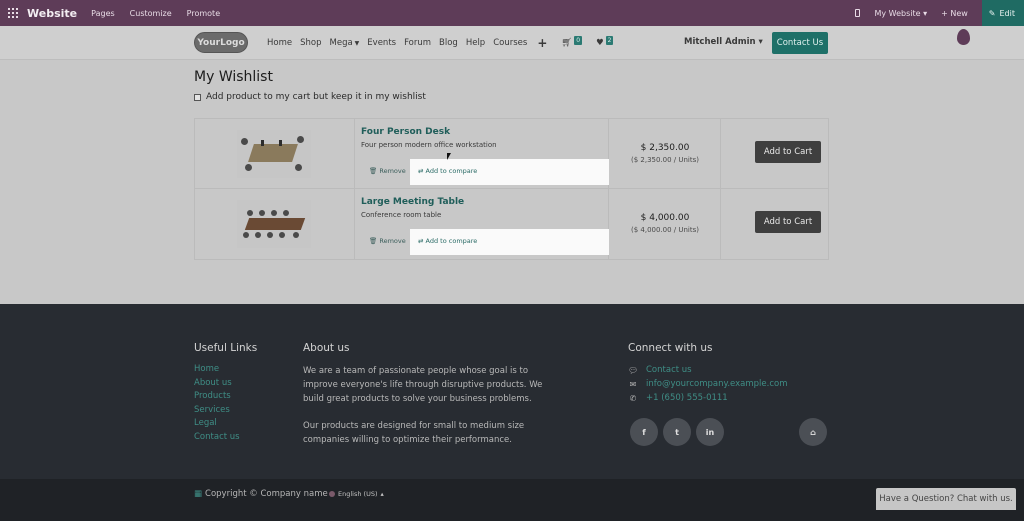  Describe the element at coordinates (633, 398) in the screenshot. I see `phone-icon: ✆` at that location.